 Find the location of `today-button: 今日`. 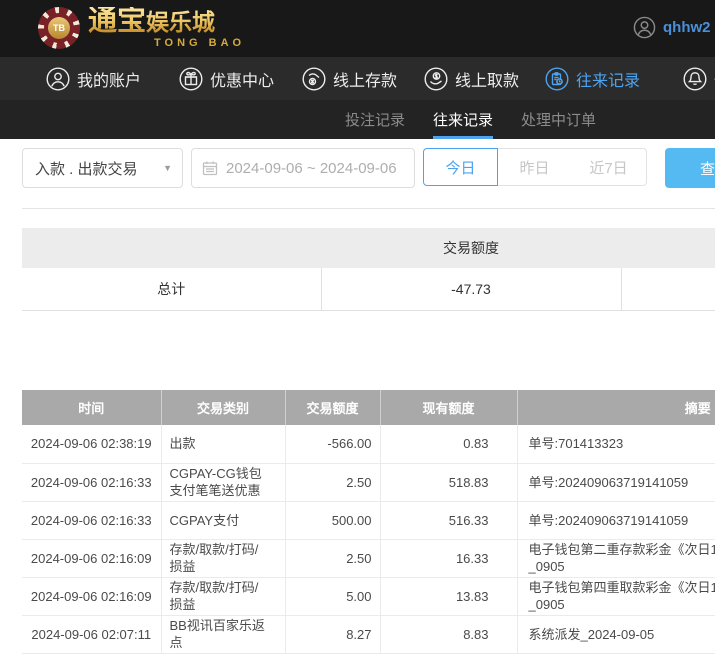

today-button: 今日 is located at coordinates (460, 167).